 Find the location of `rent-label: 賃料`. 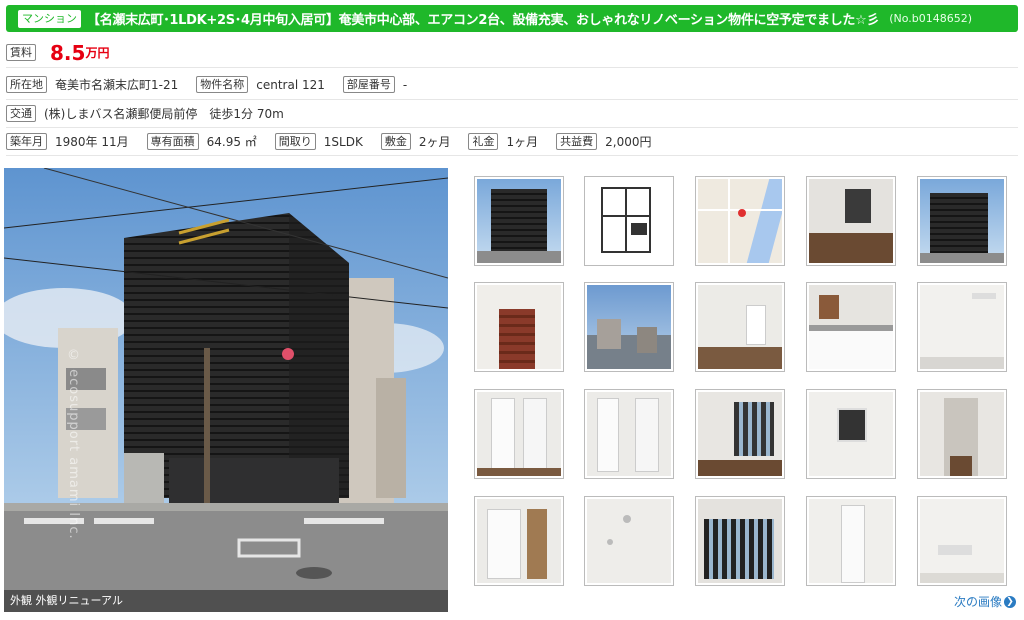

rent-label: 賃料 is located at coordinates (21, 52).